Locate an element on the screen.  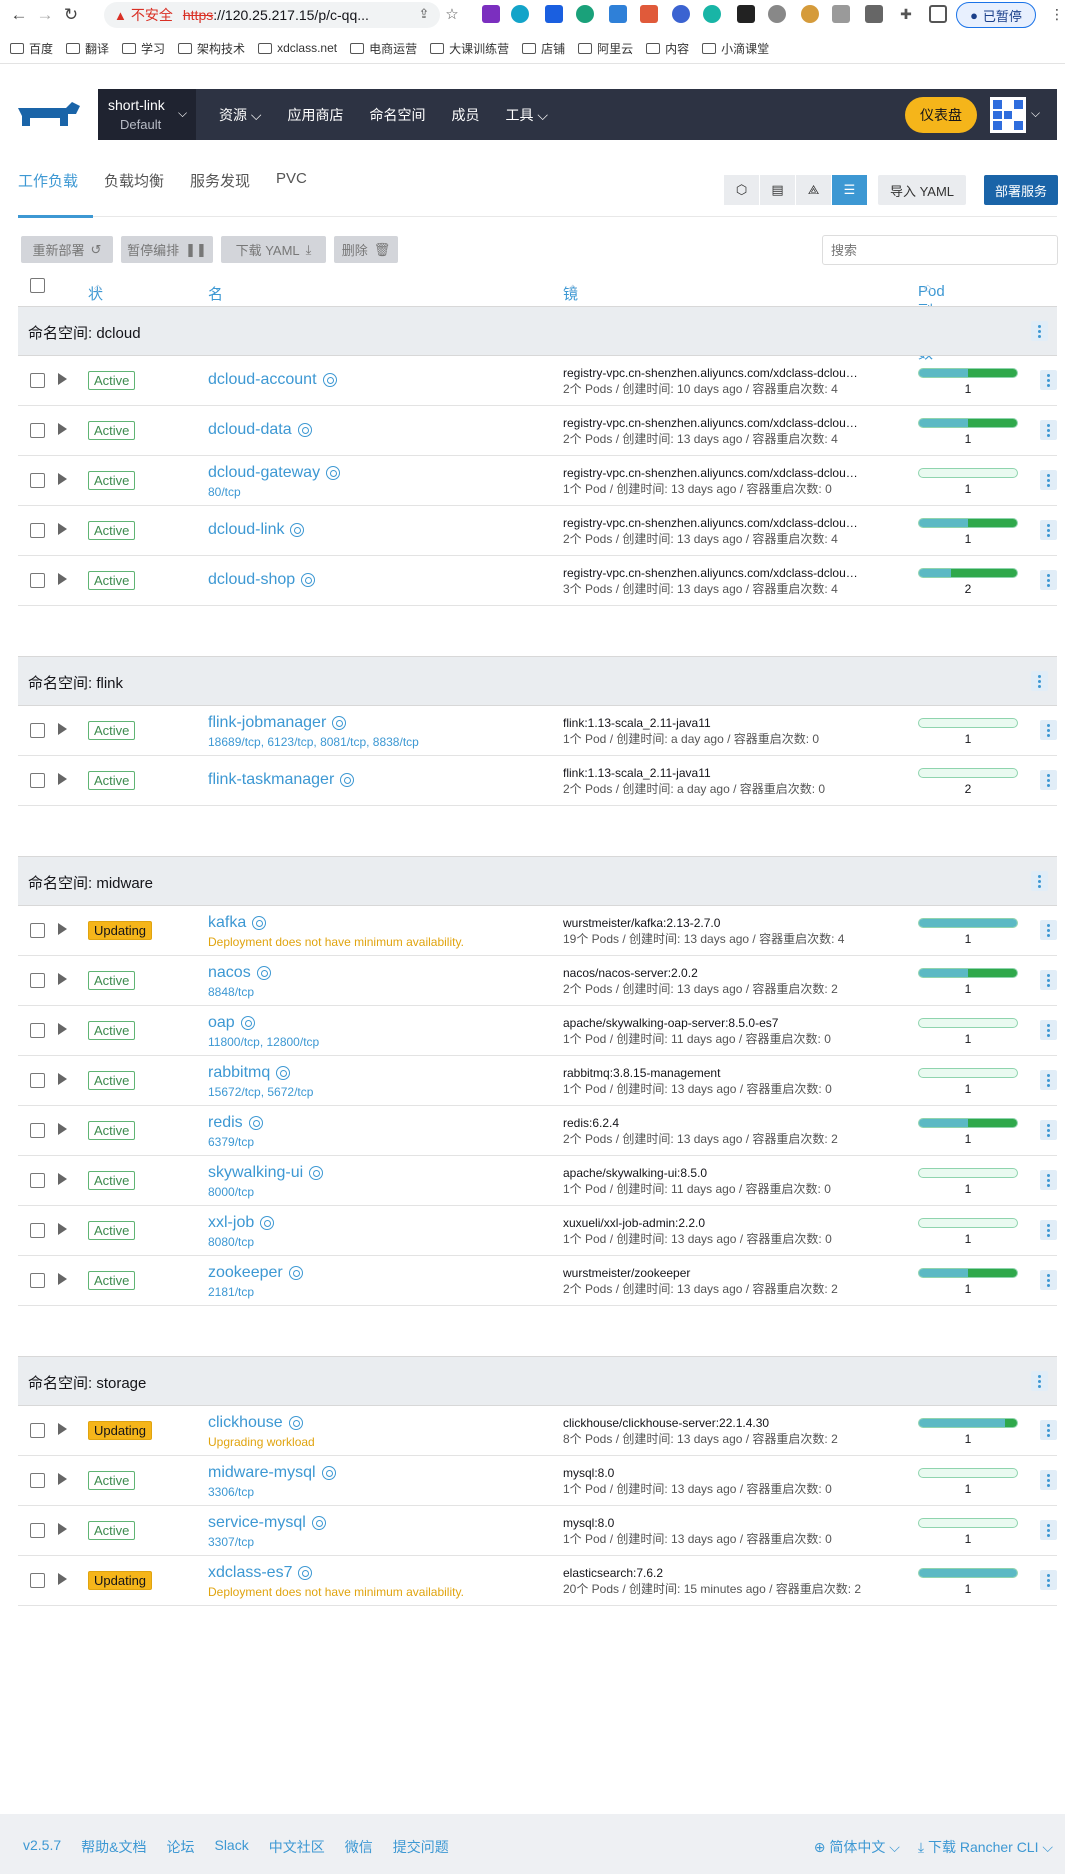
workload-name-link: rabbitmq is located at coordinates (249, 1073).